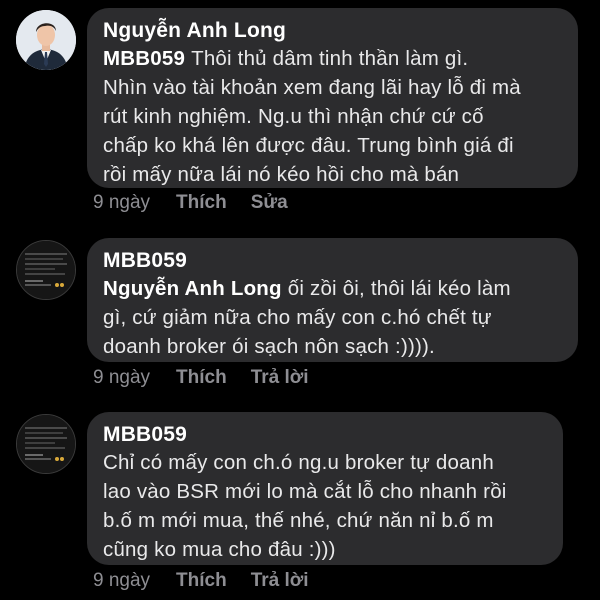 The height and width of the screenshot is (600, 600). I want to click on comment-line: Chỉ có mấy con ch.ó ng.u broker tự doanh, so click(298, 462).